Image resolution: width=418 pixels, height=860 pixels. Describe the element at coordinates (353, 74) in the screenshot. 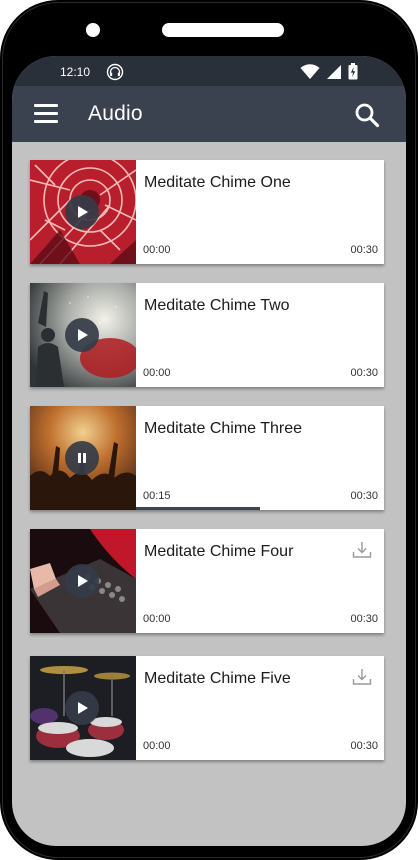

I see `battery-charging-icon` at that location.